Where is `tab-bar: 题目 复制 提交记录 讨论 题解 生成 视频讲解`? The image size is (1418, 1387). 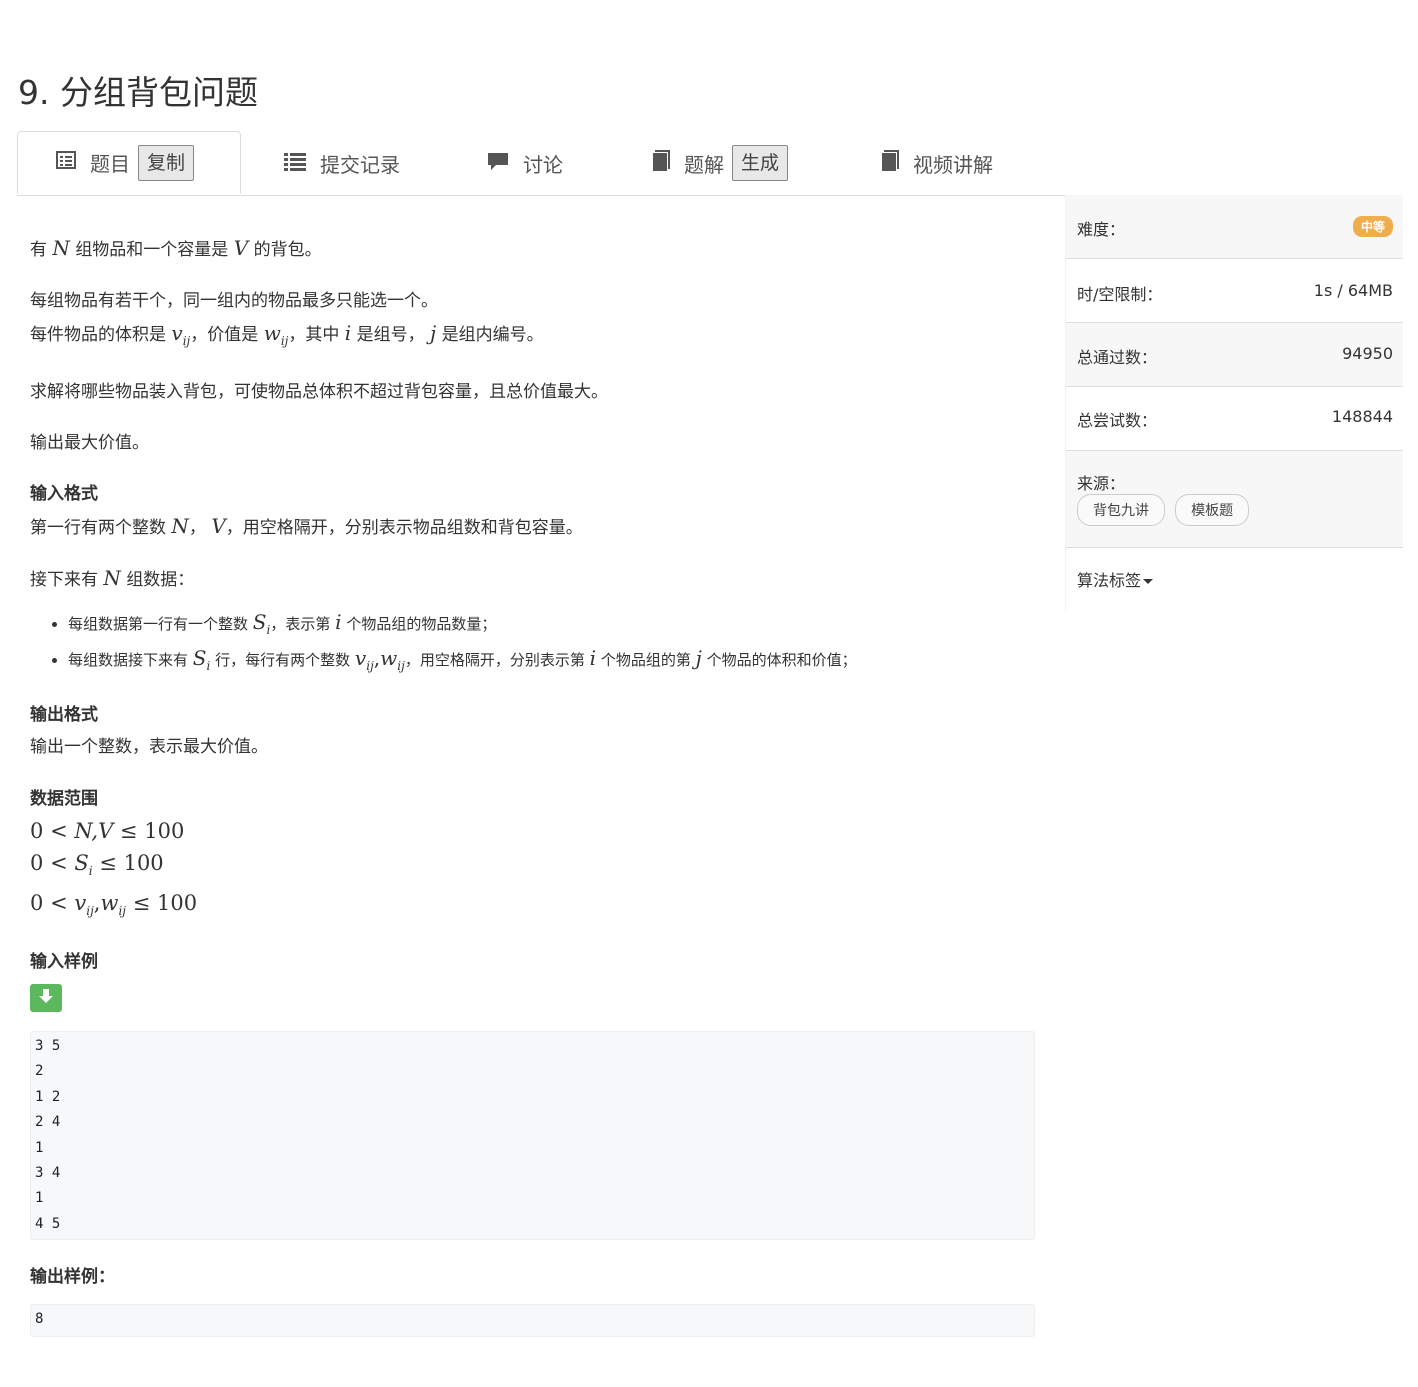 tab-bar: 题目 复制 提交记录 讨论 题解 生成 视频讲解 is located at coordinates (709, 163).